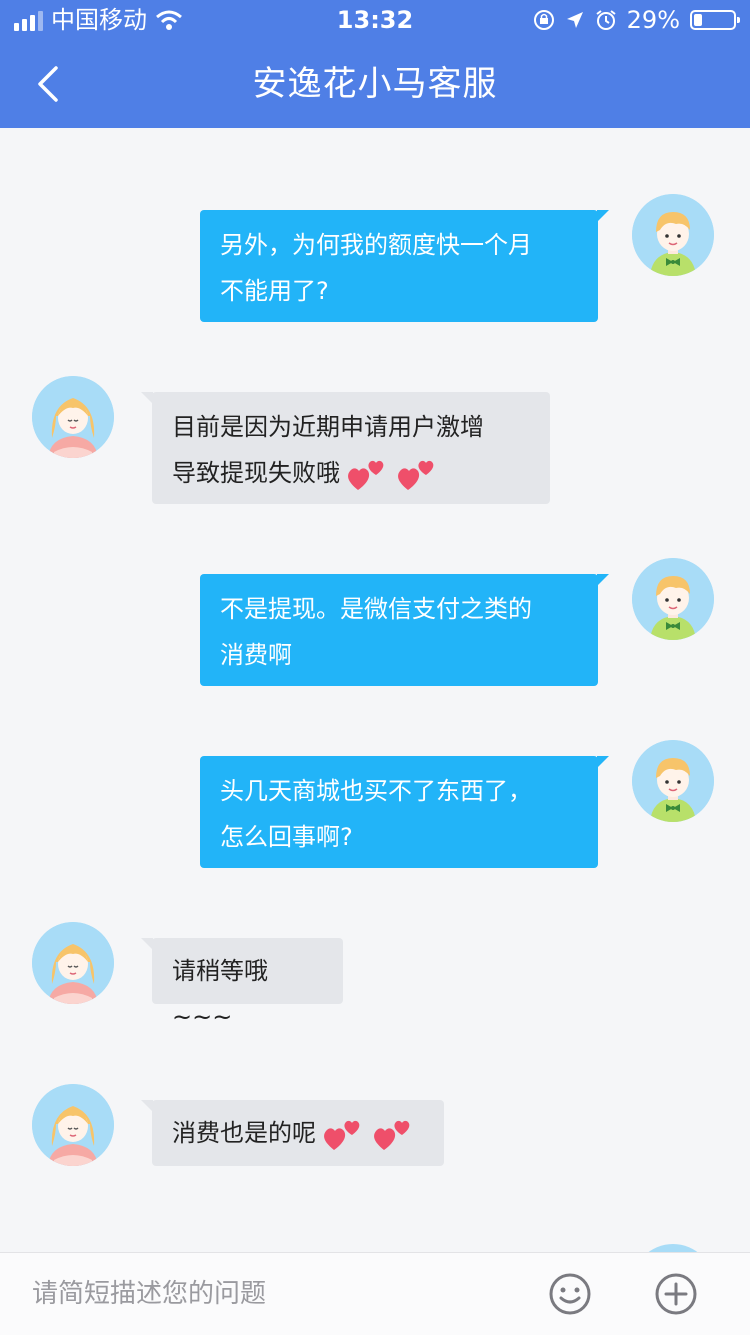 The height and width of the screenshot is (1335, 750). I want to click on emoji-icon, so click(570, 1294).